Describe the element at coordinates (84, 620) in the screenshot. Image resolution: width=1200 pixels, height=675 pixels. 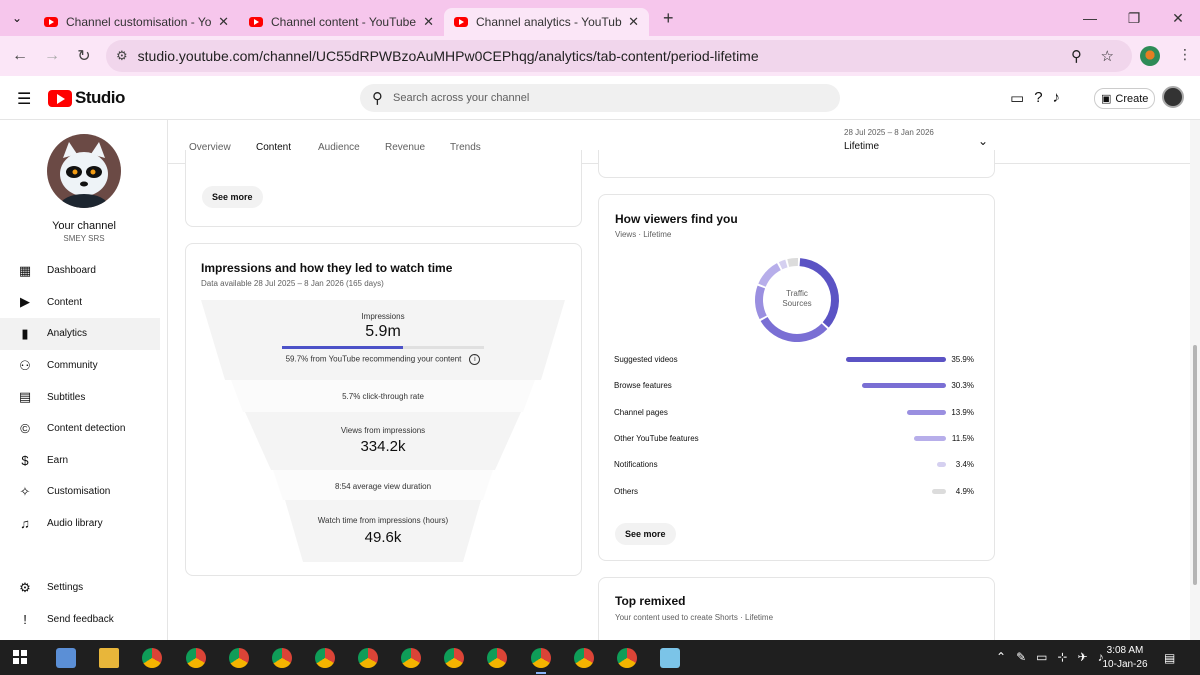
I see `sidebar-item-send-feedback: ! Send feedback` at that location.